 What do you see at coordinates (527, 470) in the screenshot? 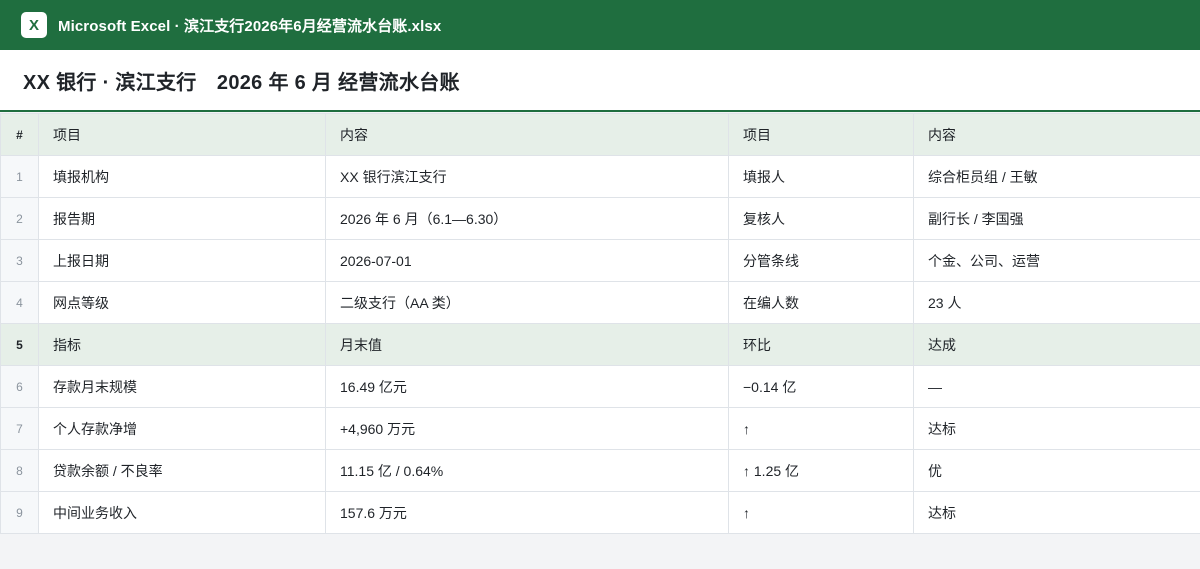
I see `cell: 11.15 亿 / 0.64%` at bounding box center [527, 470].